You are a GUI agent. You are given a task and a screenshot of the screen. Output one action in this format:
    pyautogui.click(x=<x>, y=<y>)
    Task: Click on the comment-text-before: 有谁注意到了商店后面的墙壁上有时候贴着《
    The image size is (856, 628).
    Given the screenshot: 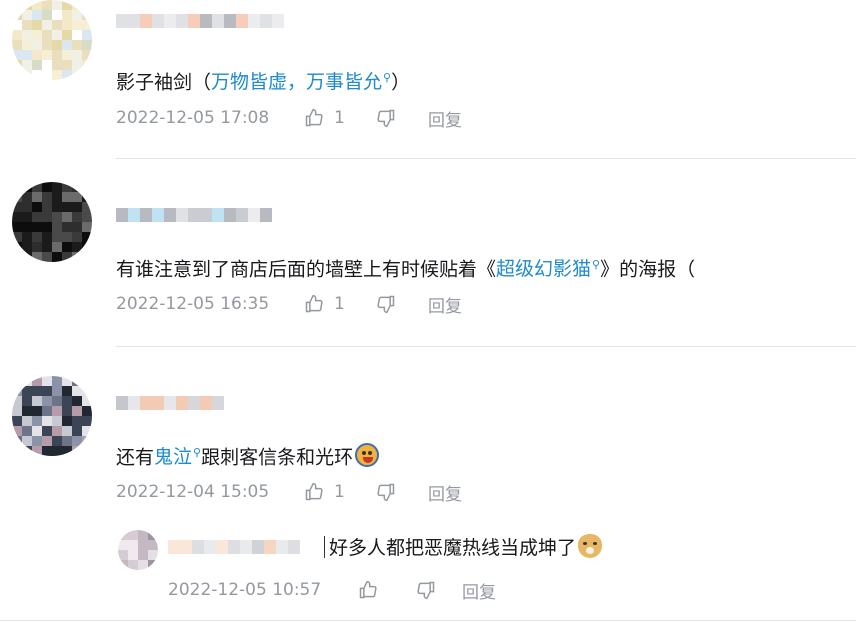 What is the action you would take?
    pyautogui.click(x=306, y=269)
    